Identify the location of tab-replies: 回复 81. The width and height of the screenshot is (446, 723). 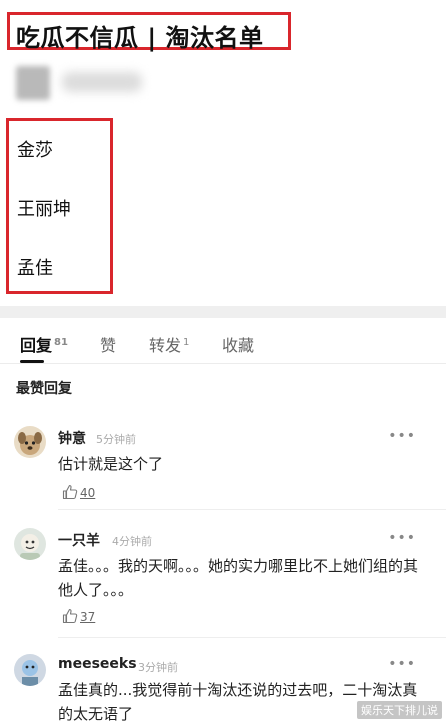
(44, 344).